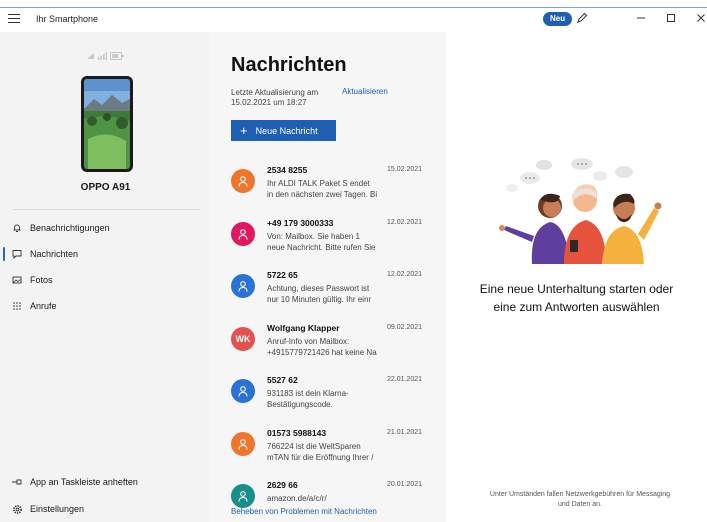 The height and width of the screenshot is (522, 707). Describe the element at coordinates (102, 56) in the screenshot. I see `signal-icon` at that location.